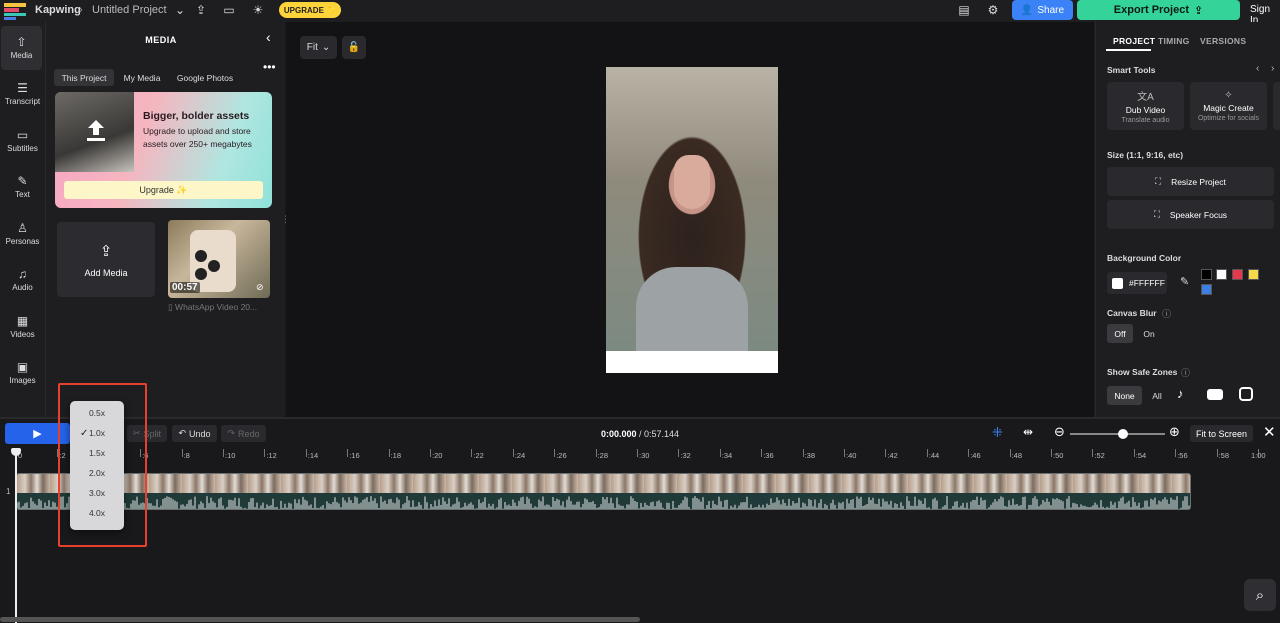 This screenshot has width=1280, height=623. Describe the element at coordinates (1184, 281) in the screenshot. I see `eyedropper-icon: ✎` at that location.